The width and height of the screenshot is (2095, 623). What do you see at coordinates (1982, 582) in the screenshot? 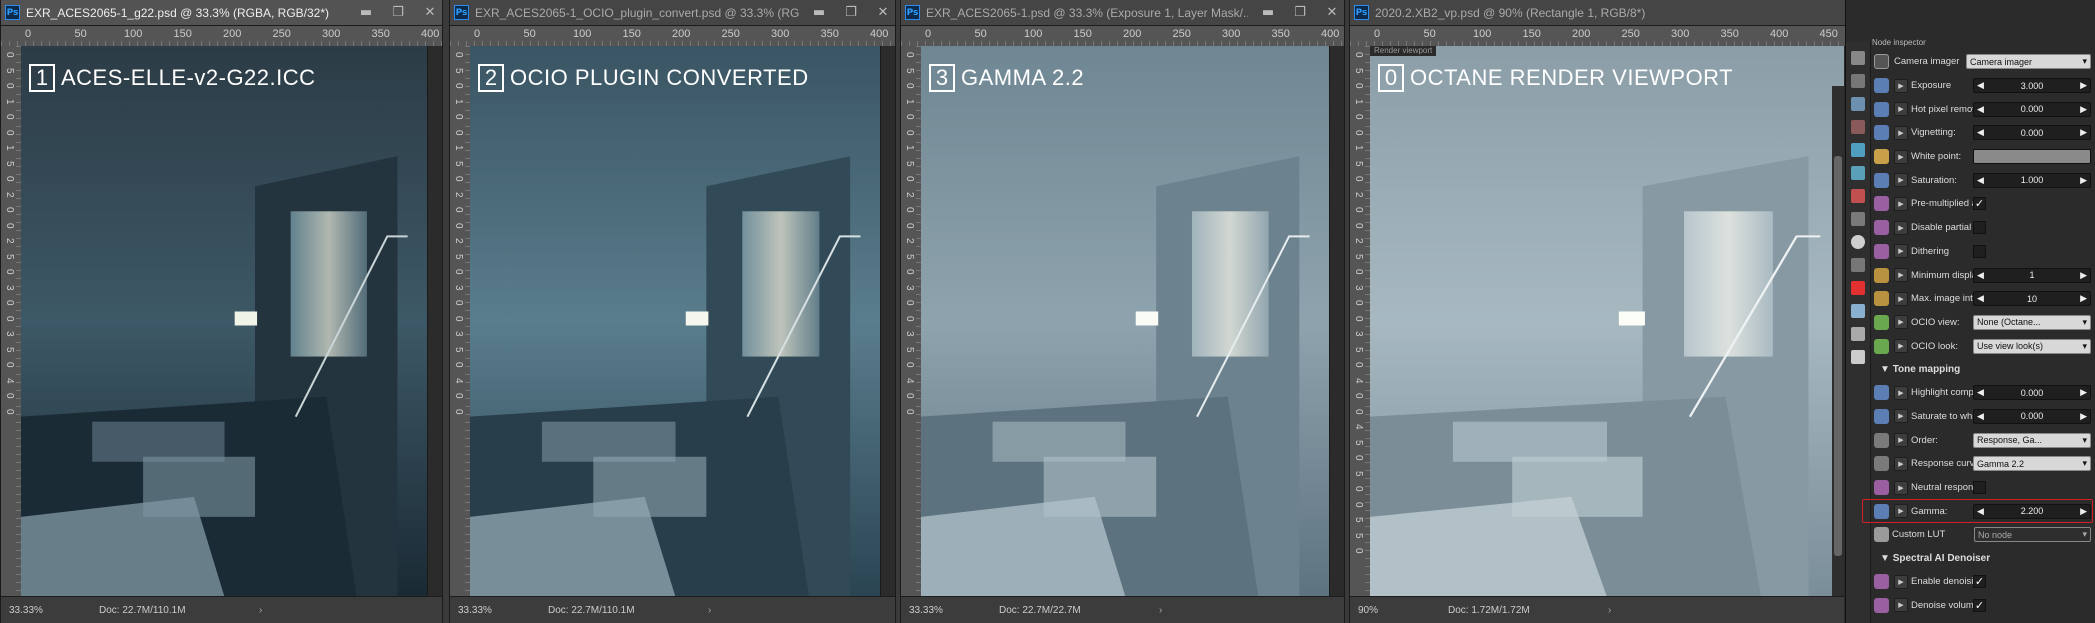
I see `param-row: ▶Enable denoising✓` at bounding box center [1982, 582].